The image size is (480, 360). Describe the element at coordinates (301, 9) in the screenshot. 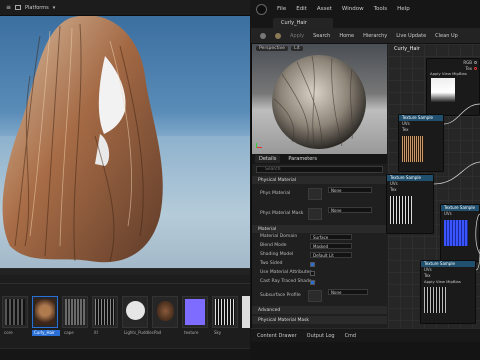

I see `menu-edit: Edit` at that location.